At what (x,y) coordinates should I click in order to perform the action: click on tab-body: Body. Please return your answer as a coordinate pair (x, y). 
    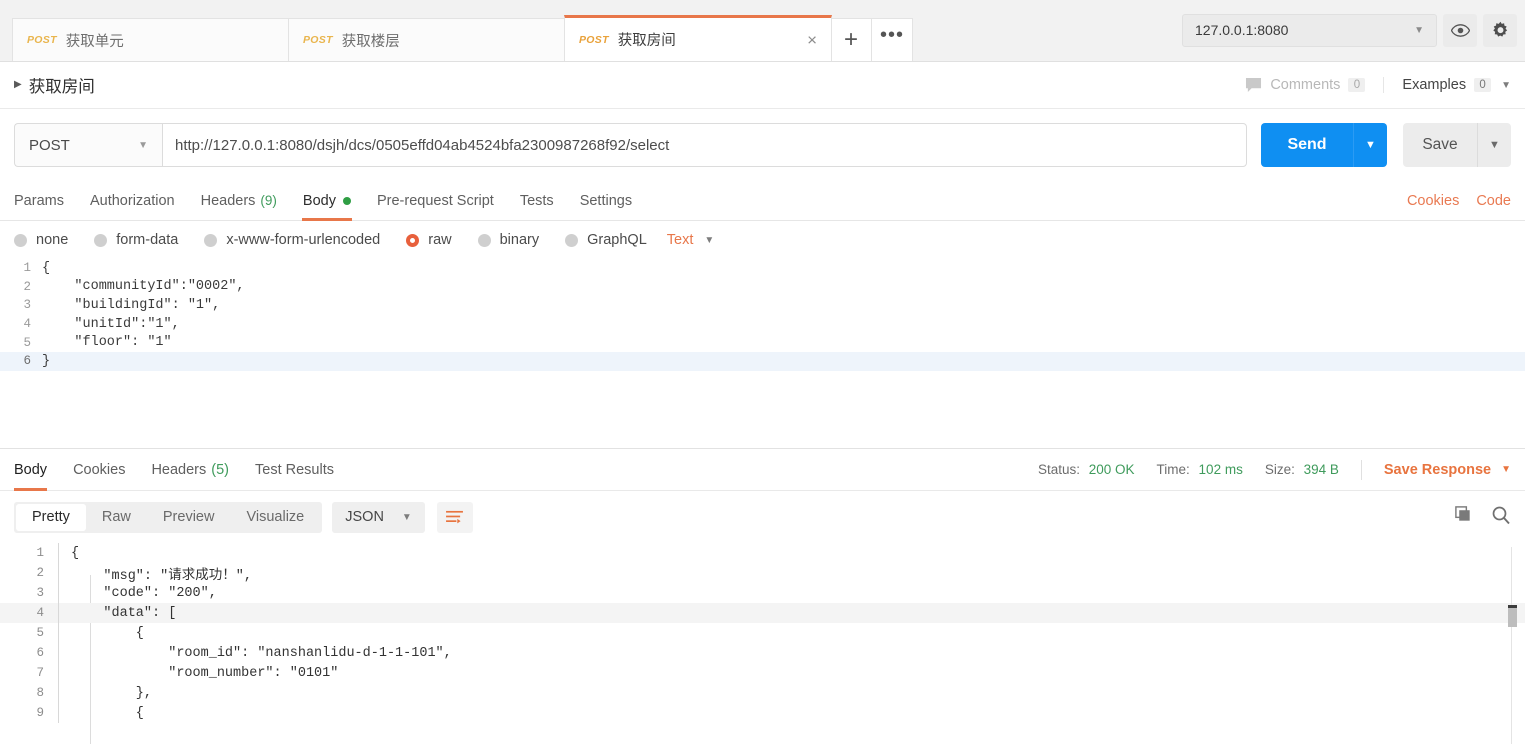
    Looking at the image, I should click on (327, 201).